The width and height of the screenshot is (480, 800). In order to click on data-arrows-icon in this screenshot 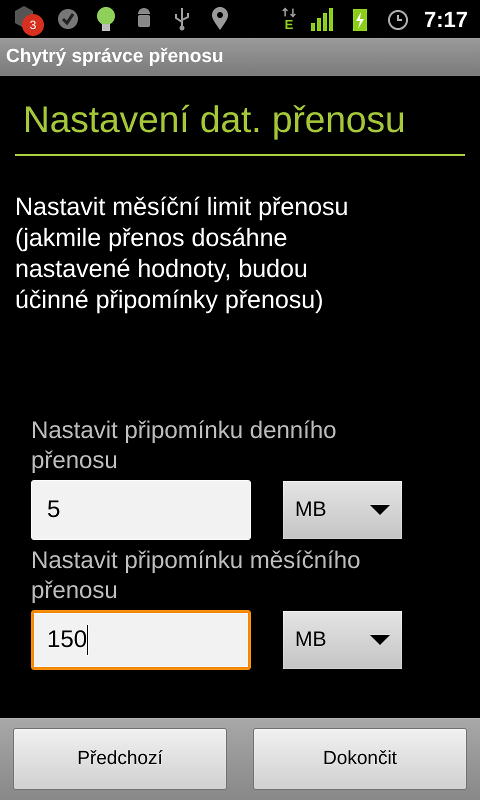, I will do `click(289, 12)`.